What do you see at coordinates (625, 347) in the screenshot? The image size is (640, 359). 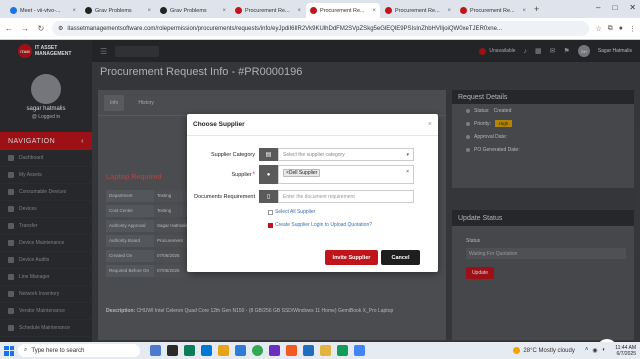 I see `clock-time: 11:44 AM` at bounding box center [625, 347].